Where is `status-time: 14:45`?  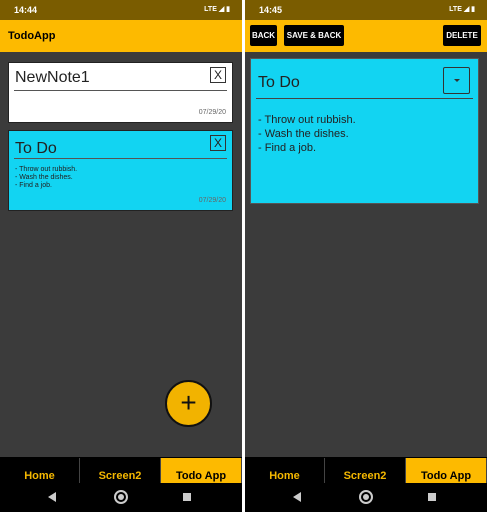 status-time: 14:45 is located at coordinates (271, 10).